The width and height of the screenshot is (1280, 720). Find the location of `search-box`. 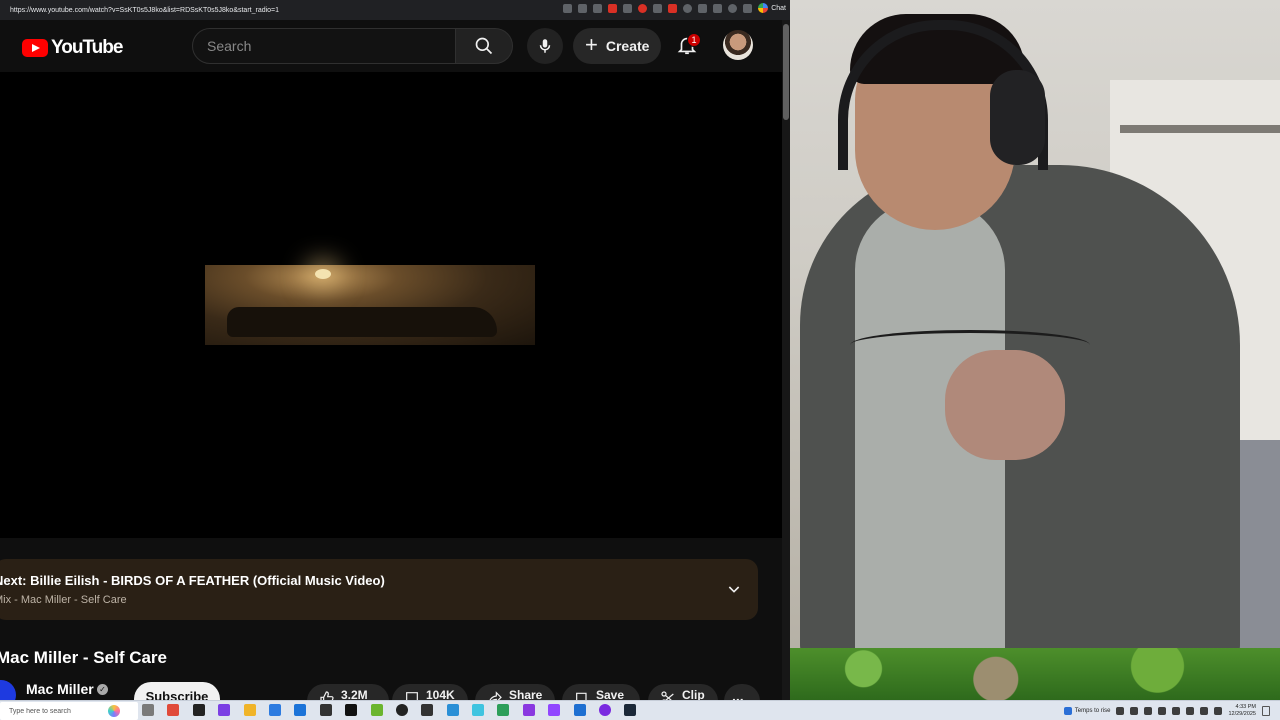

search-box is located at coordinates (324, 46).